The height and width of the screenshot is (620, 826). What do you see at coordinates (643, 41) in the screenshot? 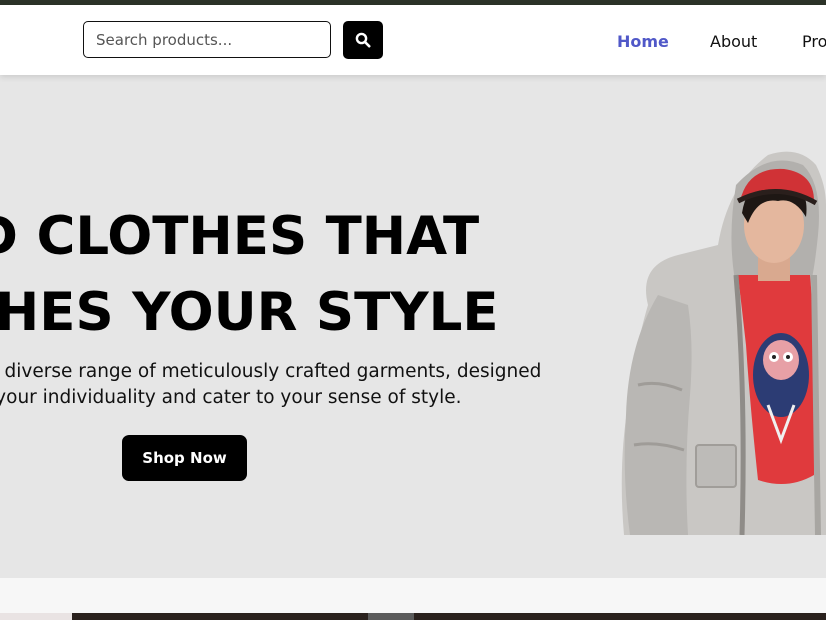
I see `nav-link-home: Home` at bounding box center [643, 41].